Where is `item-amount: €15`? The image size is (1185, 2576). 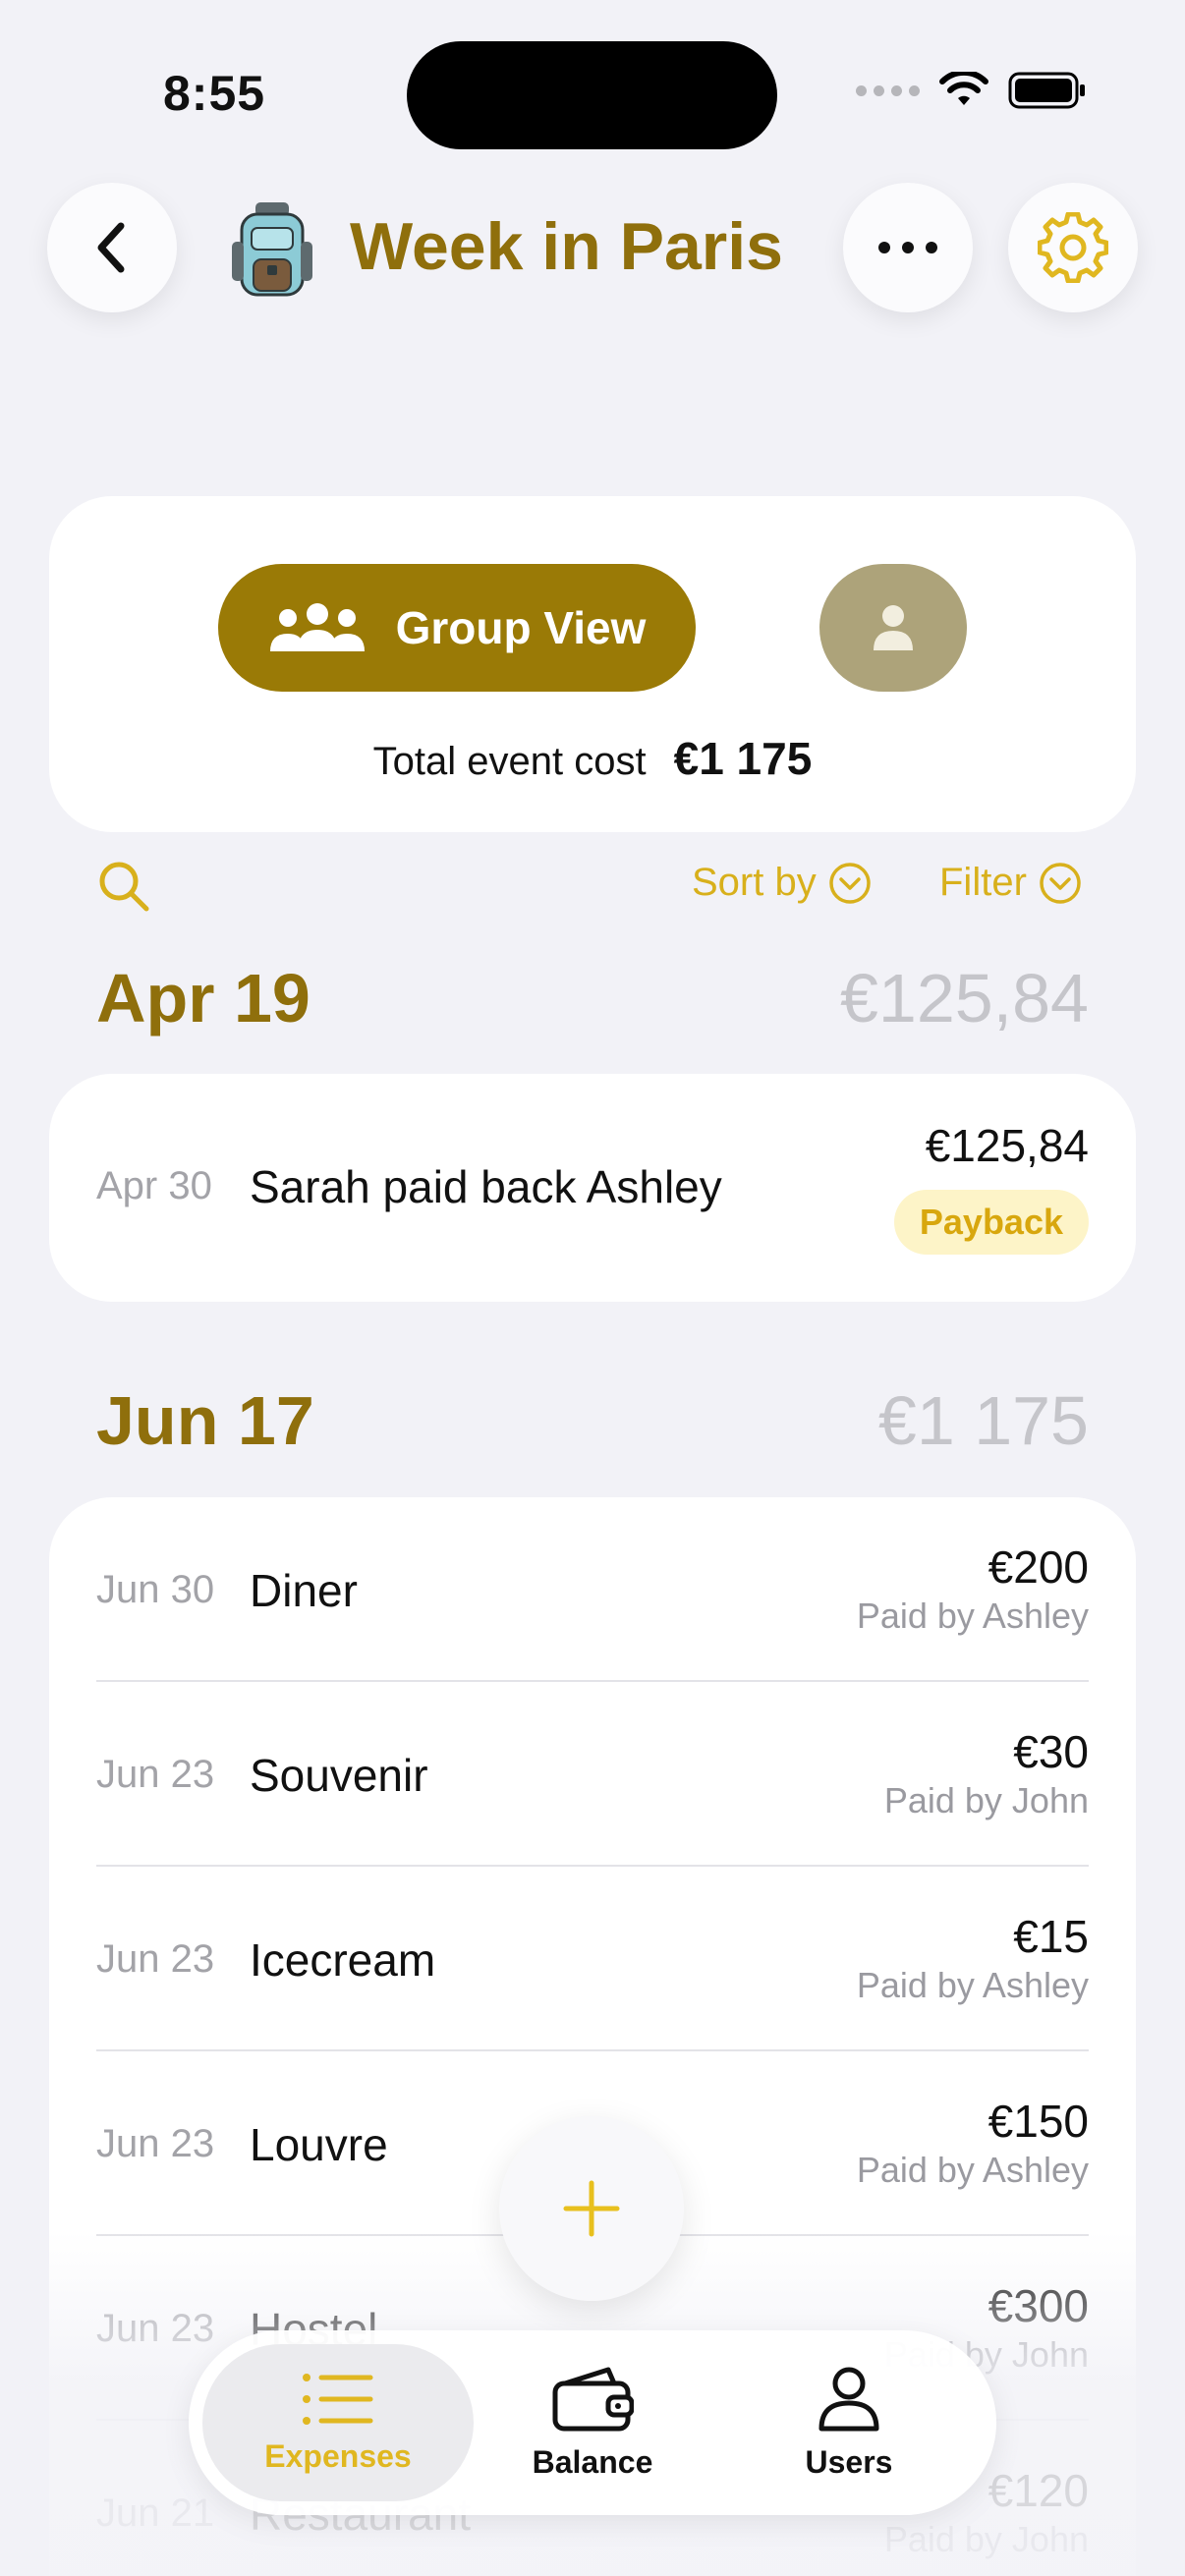
item-amount: €15 is located at coordinates (1051, 1936).